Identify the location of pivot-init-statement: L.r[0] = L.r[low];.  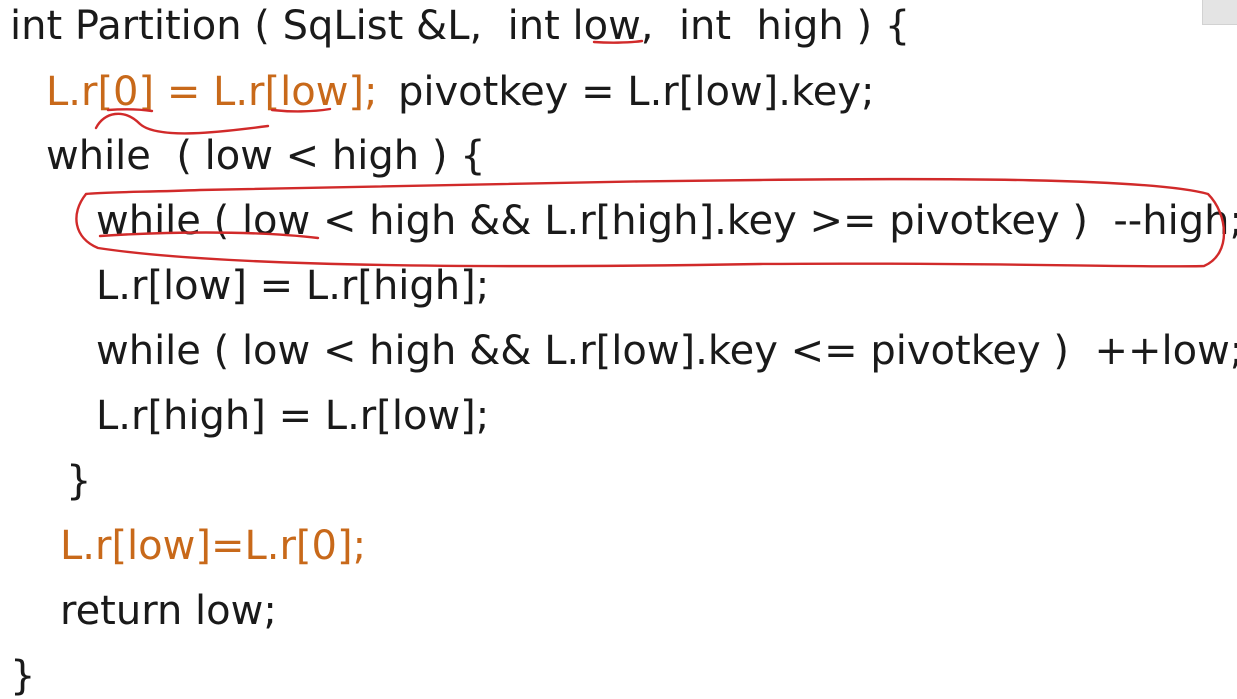
(212, 92).